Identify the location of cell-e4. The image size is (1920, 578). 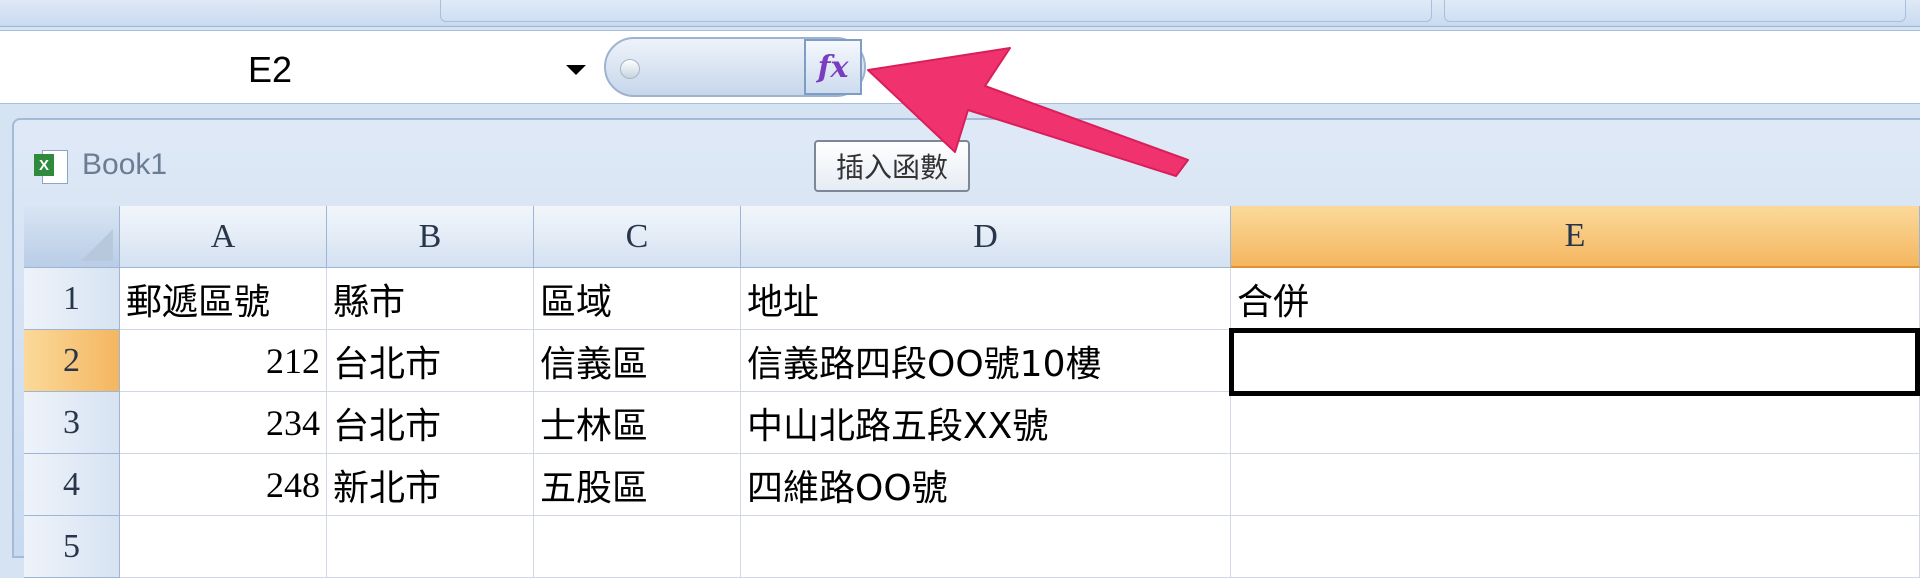
(1575, 485).